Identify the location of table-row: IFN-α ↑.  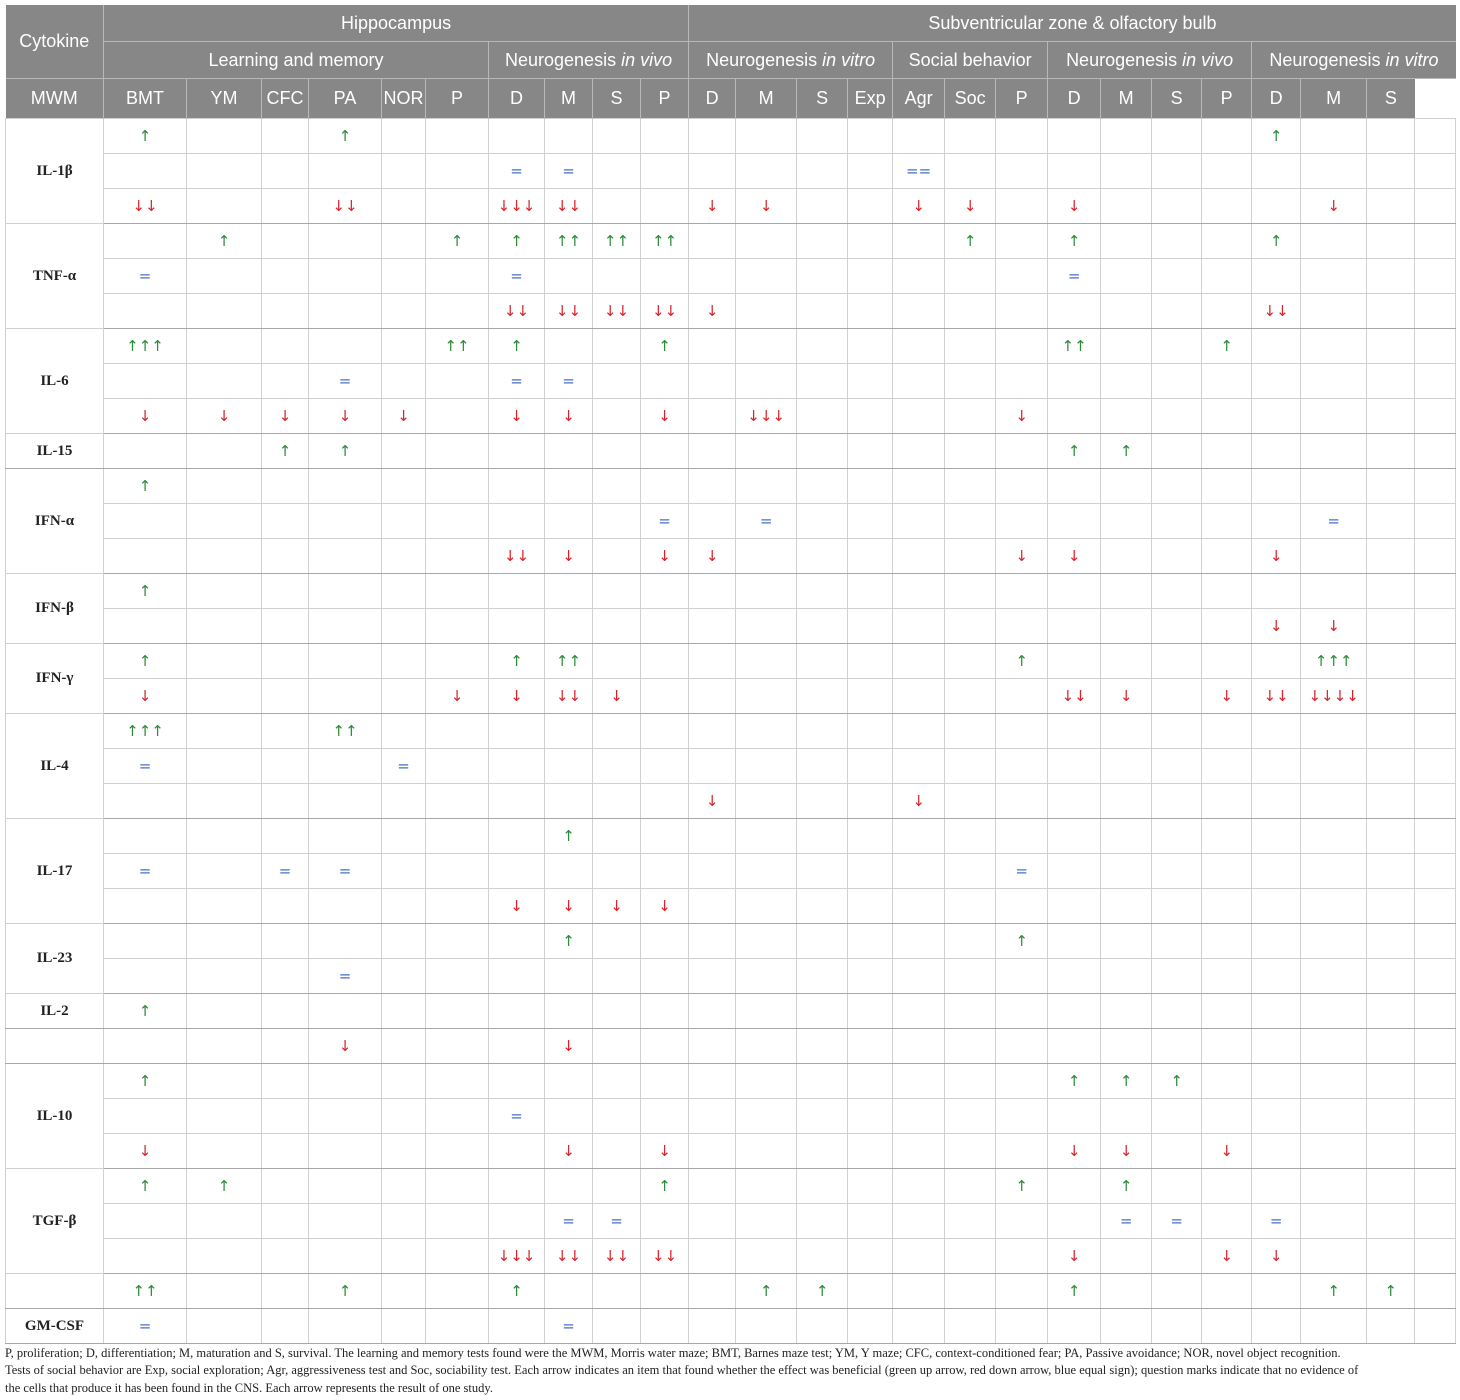
(731, 521).